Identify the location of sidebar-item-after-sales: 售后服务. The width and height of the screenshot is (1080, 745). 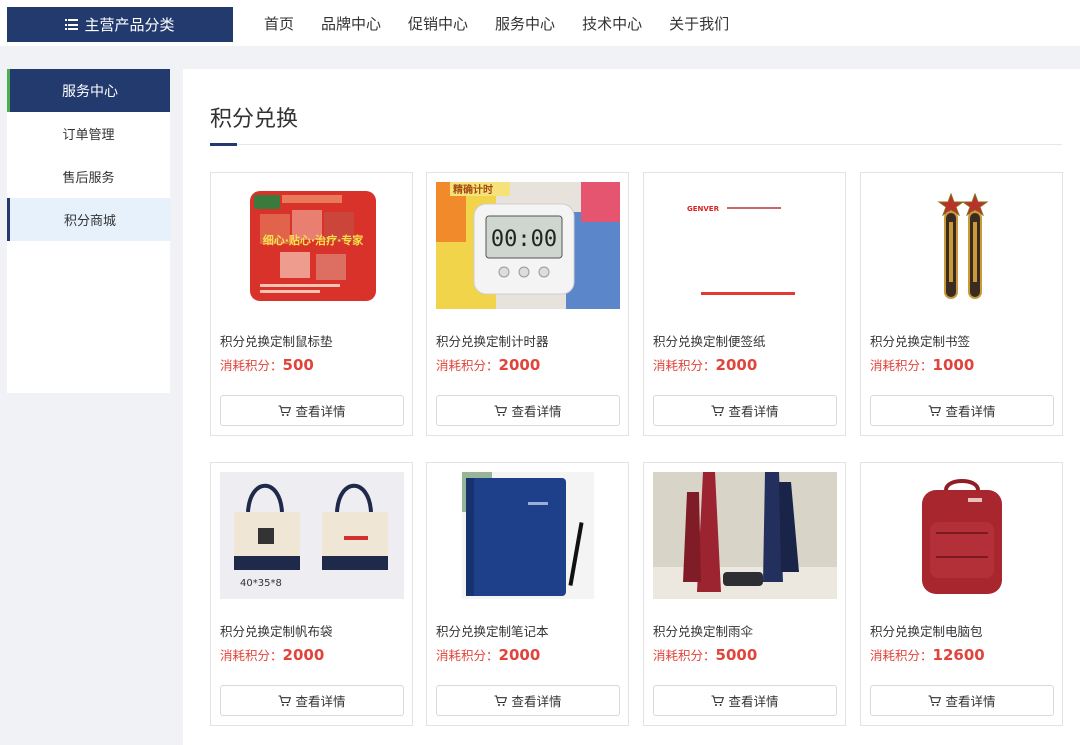
(88, 176).